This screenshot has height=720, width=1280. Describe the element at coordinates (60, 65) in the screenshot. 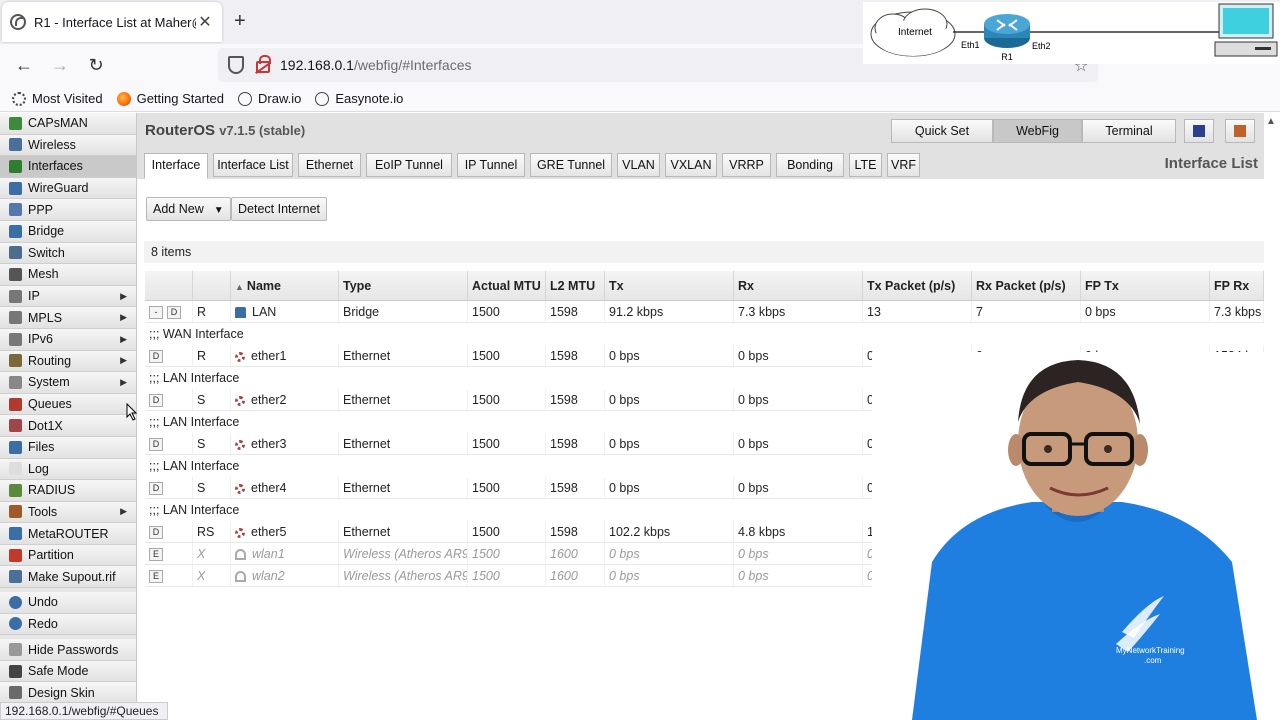

I see `forward-icon: →` at that location.